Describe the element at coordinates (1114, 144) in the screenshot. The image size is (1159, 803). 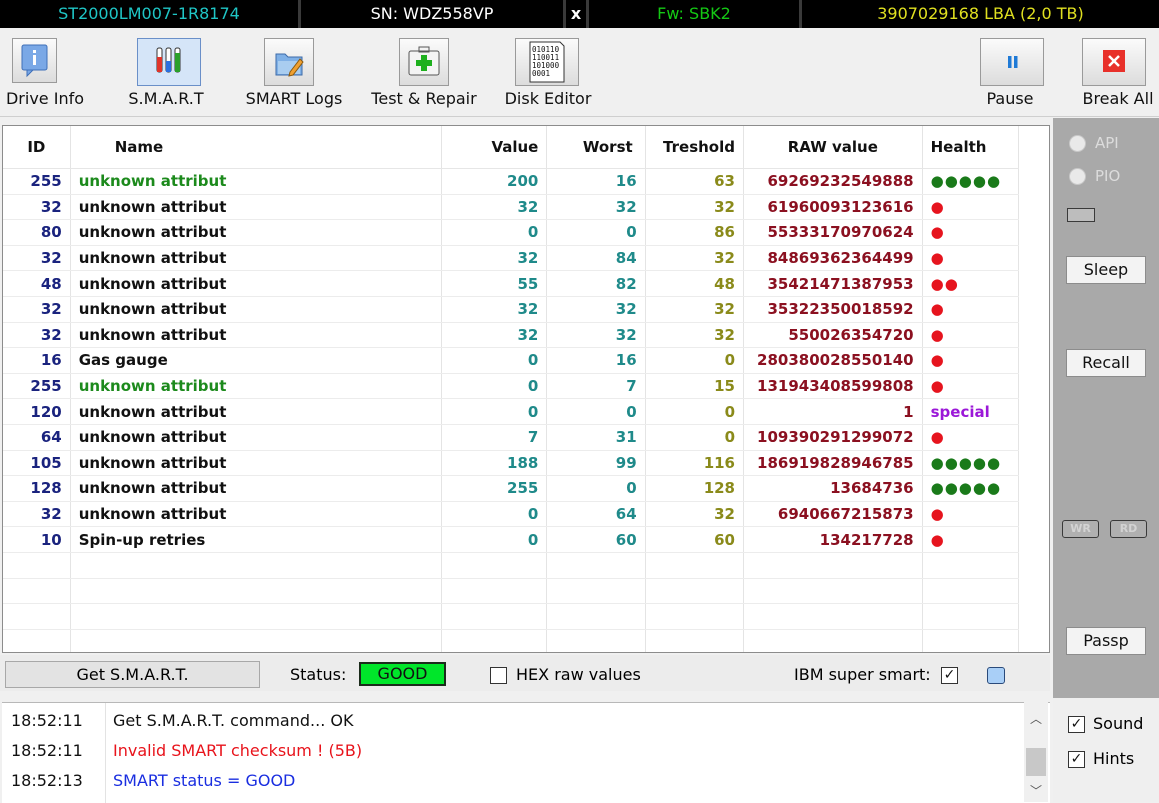
I see `api-radio: API` at that location.